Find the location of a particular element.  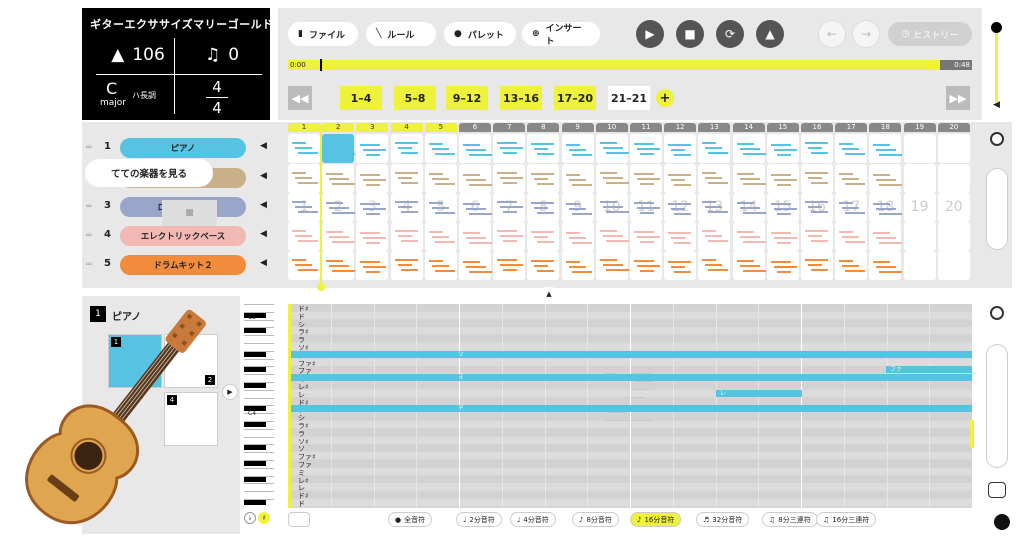

duration-button: ● 全音符 is located at coordinates (410, 519).